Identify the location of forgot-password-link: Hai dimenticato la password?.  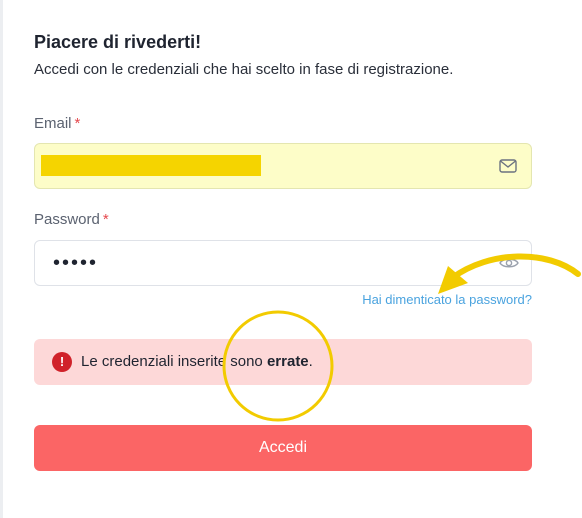
(447, 299).